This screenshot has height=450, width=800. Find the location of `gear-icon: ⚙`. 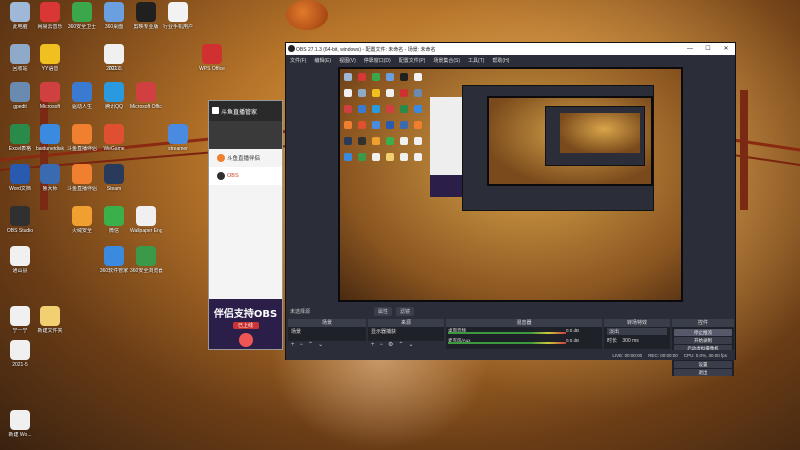

gear-icon: ⚙ is located at coordinates (390, 345).